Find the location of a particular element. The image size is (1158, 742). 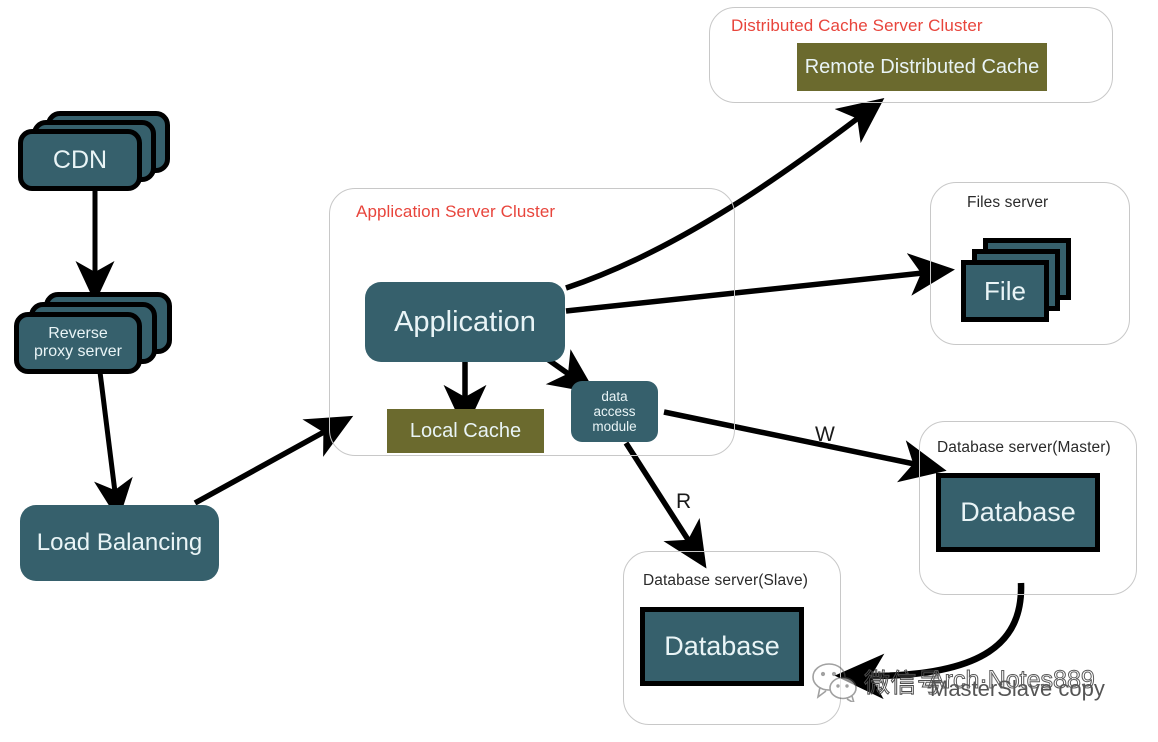

cluster-distributed-cache-label: Distributed Cache Server Cluster is located at coordinates (857, 25).